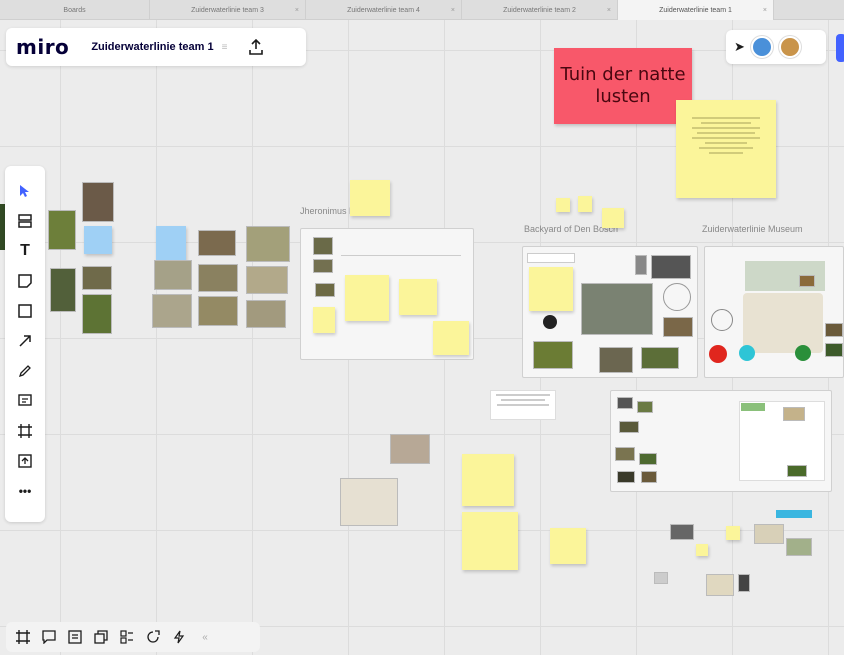 The height and width of the screenshot is (655, 844). Describe the element at coordinates (523, 405) in the screenshot. I see `text-block` at that location.